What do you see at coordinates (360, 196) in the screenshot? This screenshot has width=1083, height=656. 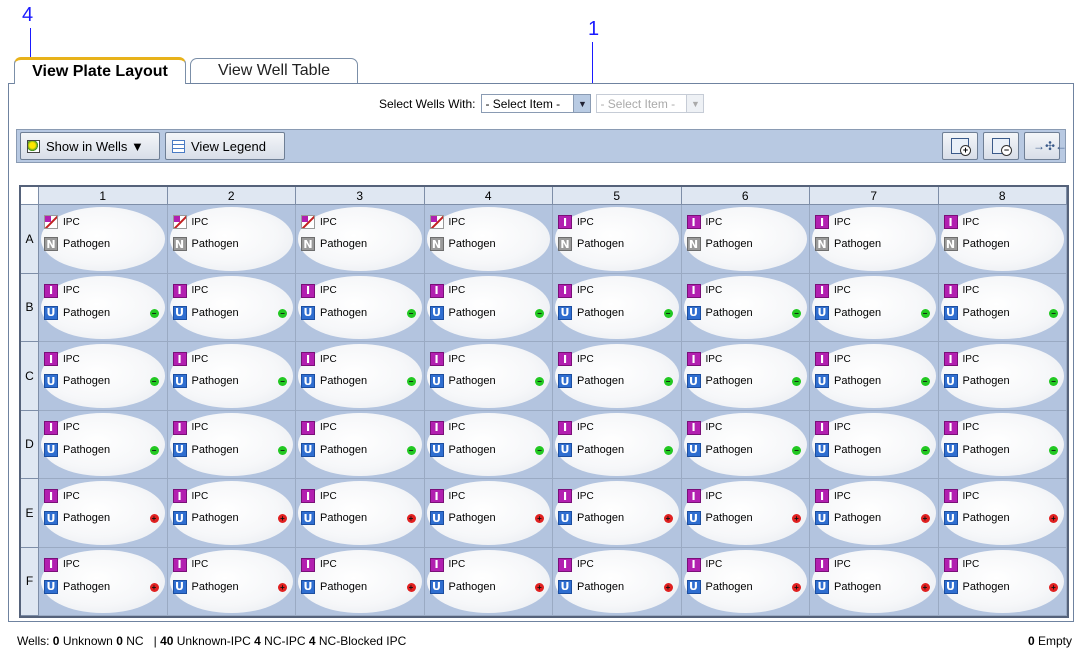 I see `column-header: 3` at bounding box center [360, 196].